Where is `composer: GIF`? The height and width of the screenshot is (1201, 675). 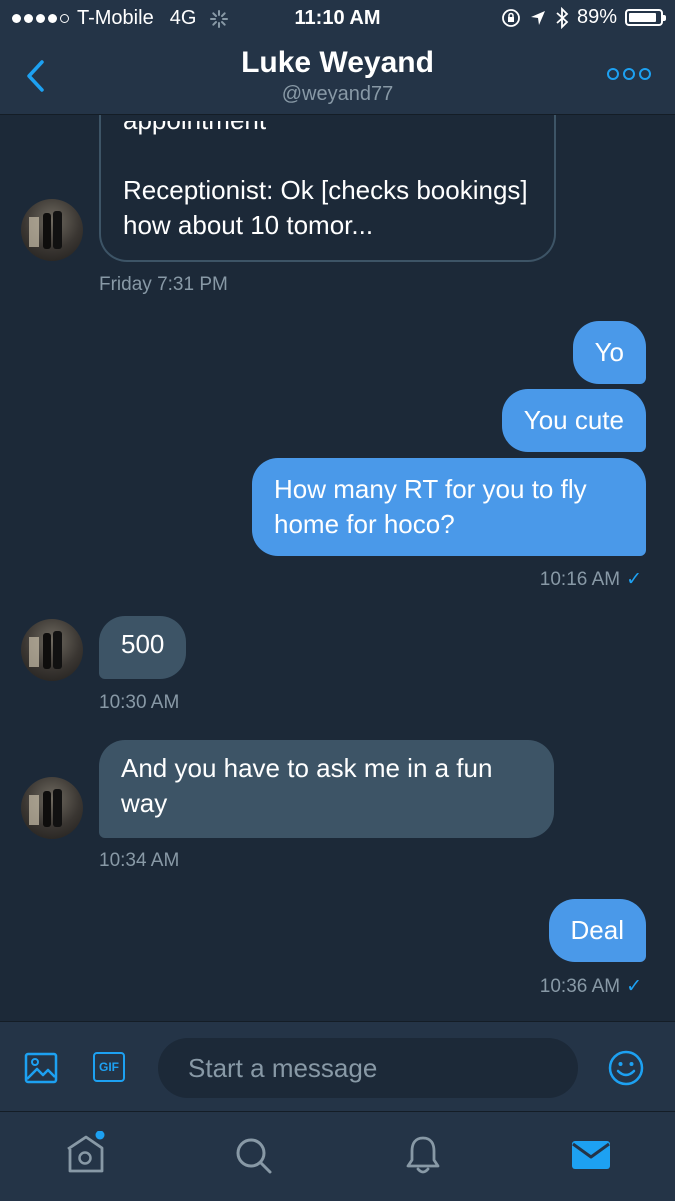
composer: GIF is located at coordinates (337, 1066).